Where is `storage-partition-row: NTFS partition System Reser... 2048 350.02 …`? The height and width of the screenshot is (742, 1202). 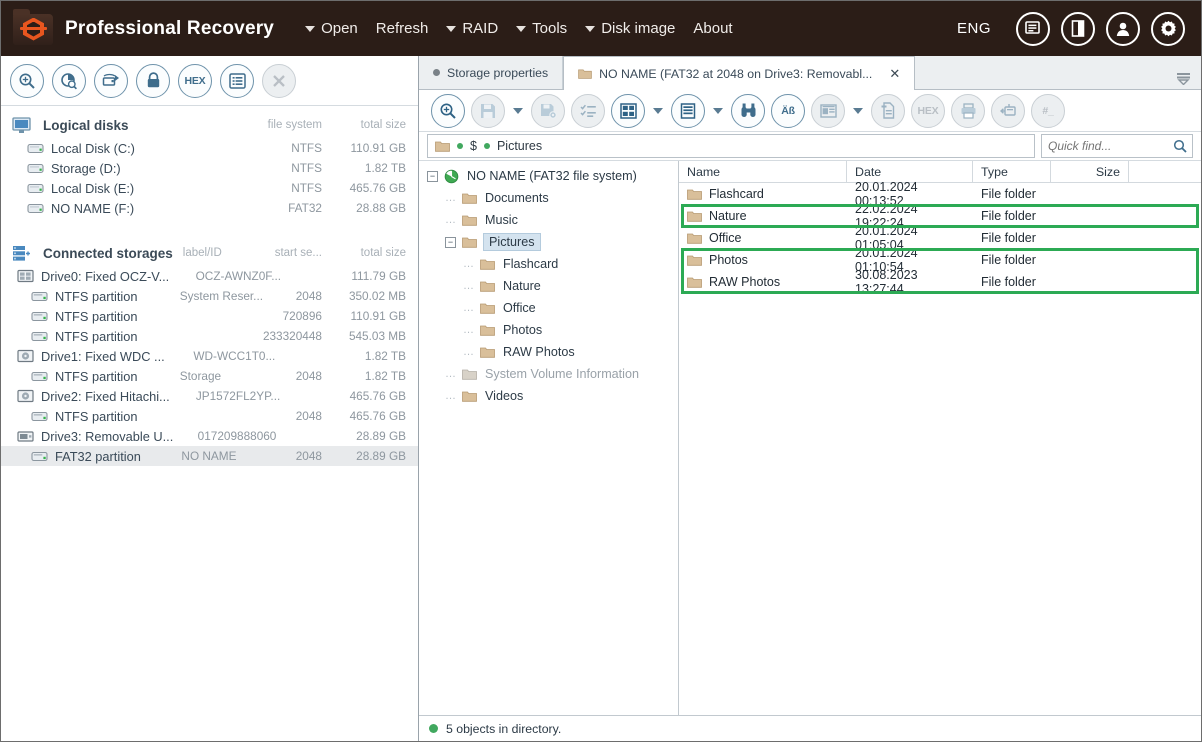
storage-partition-row: NTFS partition System Reser... 2048 350.02 … is located at coordinates (209, 296).